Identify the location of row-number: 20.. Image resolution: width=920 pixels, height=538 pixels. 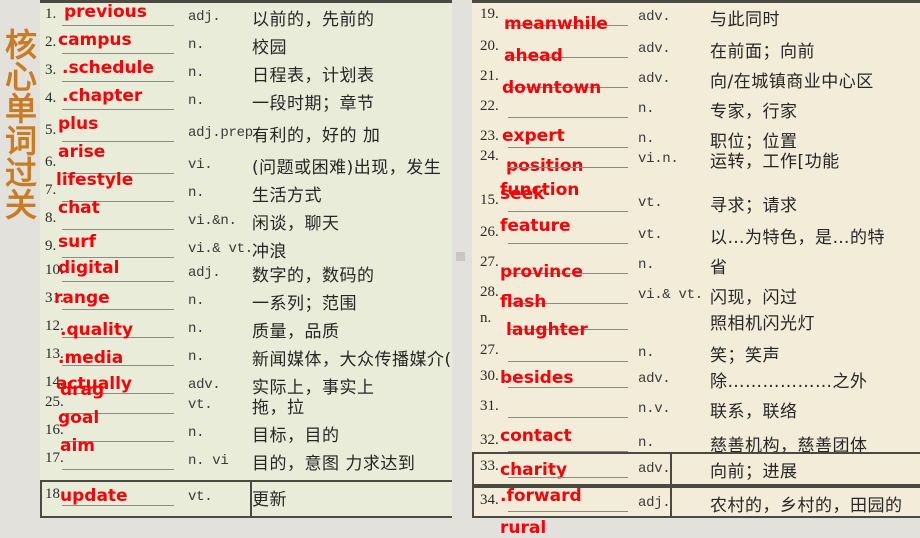
(489, 46).